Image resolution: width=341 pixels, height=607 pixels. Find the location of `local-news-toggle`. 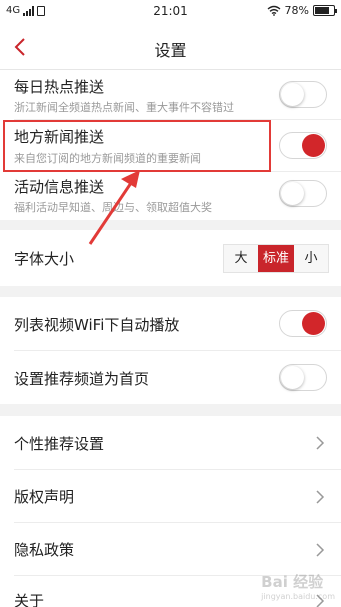

local-news-toggle is located at coordinates (303, 145).